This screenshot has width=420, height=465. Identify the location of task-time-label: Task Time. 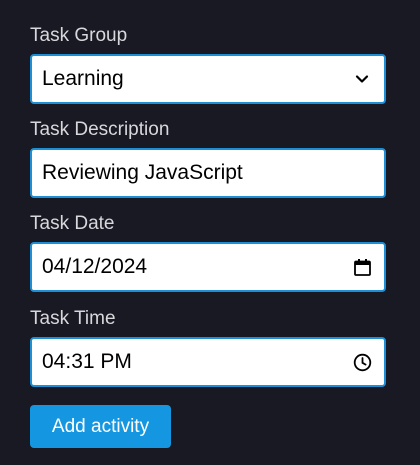
(73, 318).